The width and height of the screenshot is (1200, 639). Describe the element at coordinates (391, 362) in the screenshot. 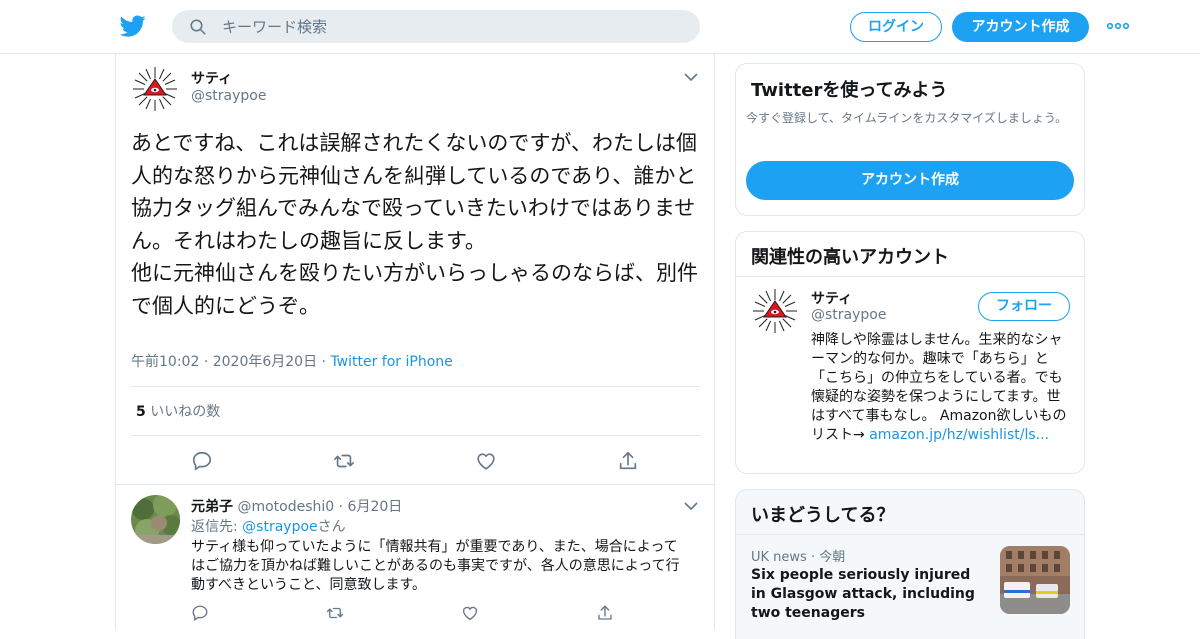

I see `tweet-source: Twitter for iPhone` at that location.